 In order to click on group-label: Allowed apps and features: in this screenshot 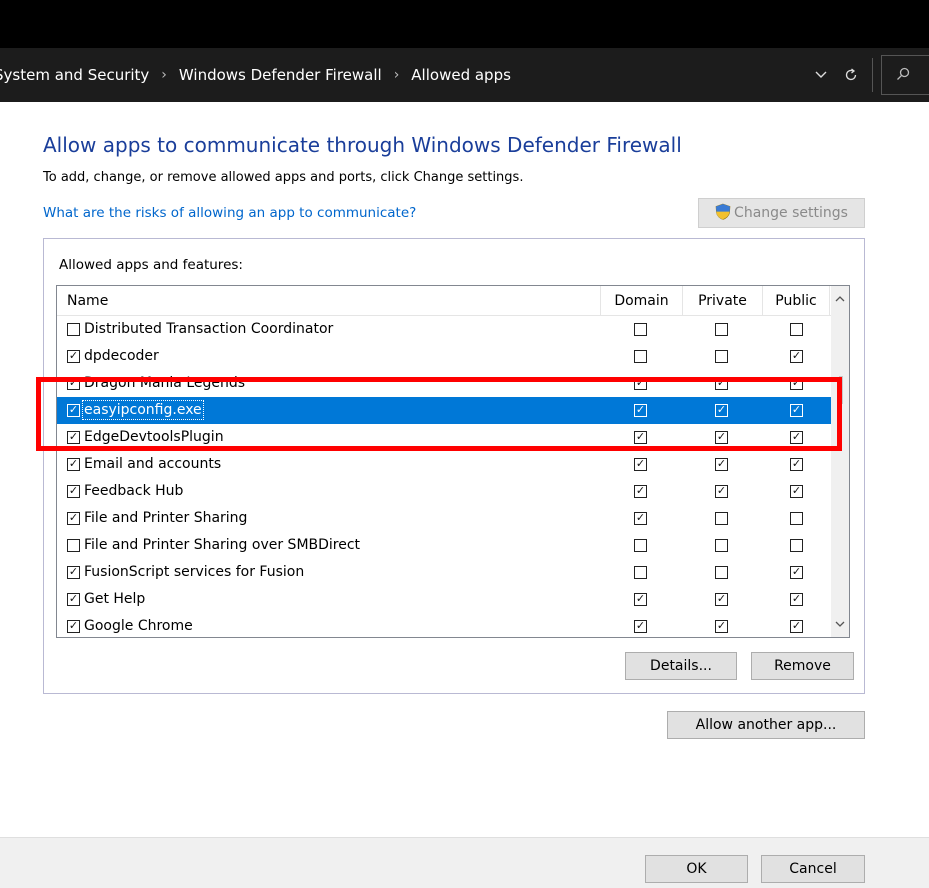, I will do `click(151, 265)`.